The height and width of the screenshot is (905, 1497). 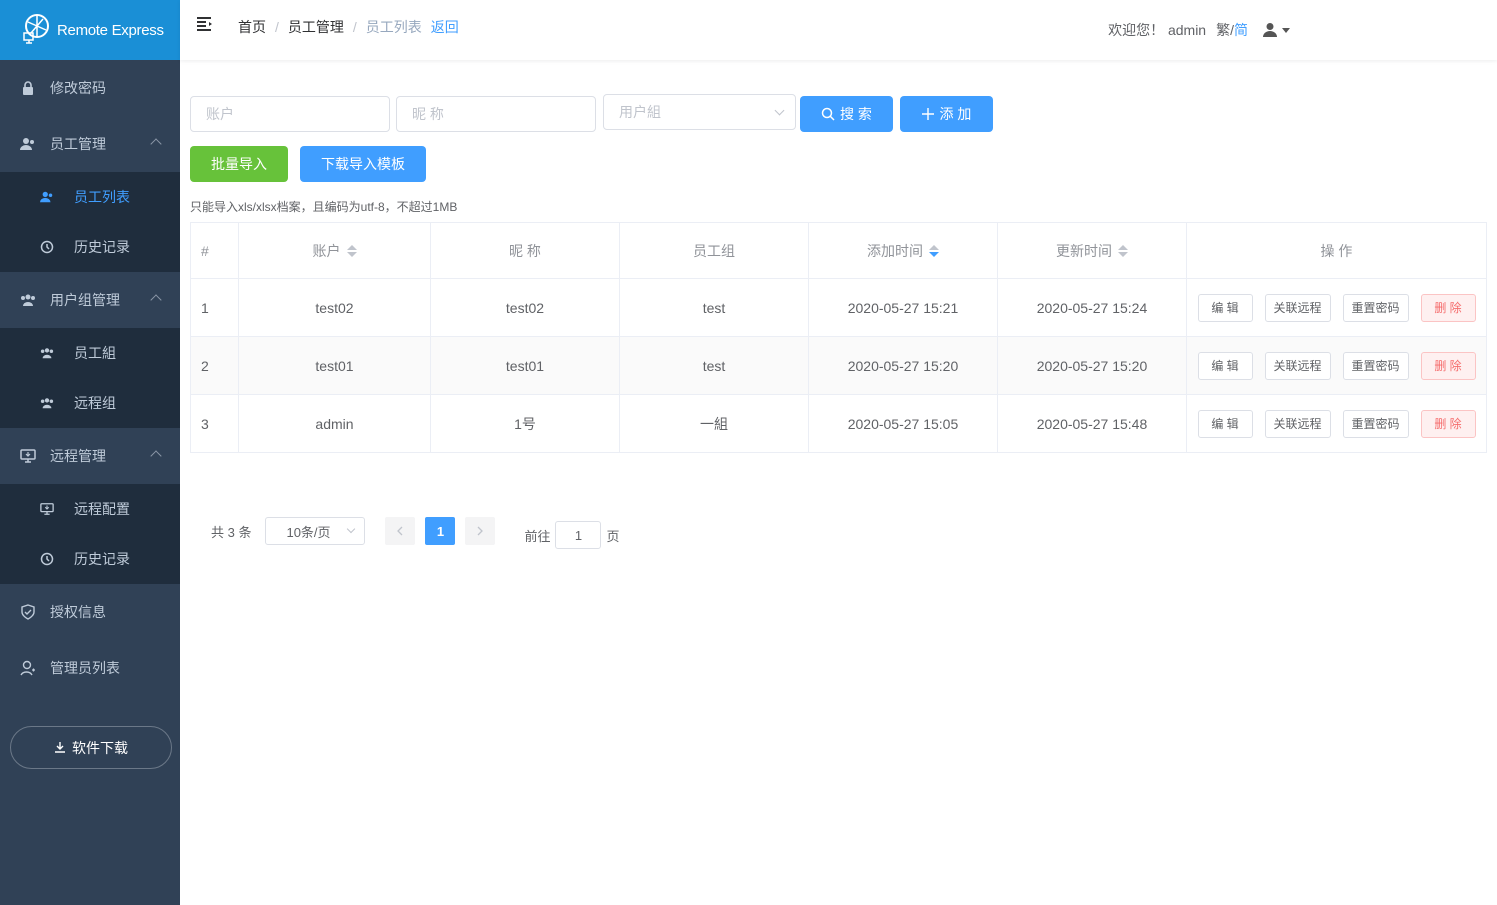 I want to click on sidebar-item-employee-list: 员工列表, so click(x=90, y=197).